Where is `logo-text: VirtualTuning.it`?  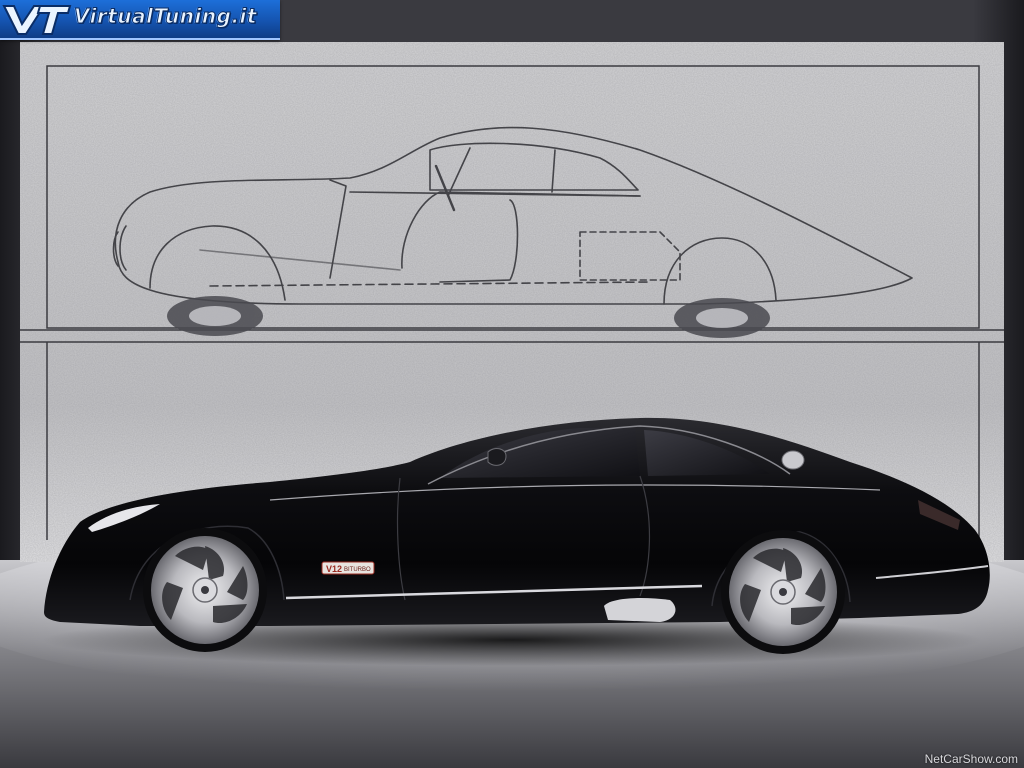 logo-text: VirtualTuning.it is located at coordinates (165, 16).